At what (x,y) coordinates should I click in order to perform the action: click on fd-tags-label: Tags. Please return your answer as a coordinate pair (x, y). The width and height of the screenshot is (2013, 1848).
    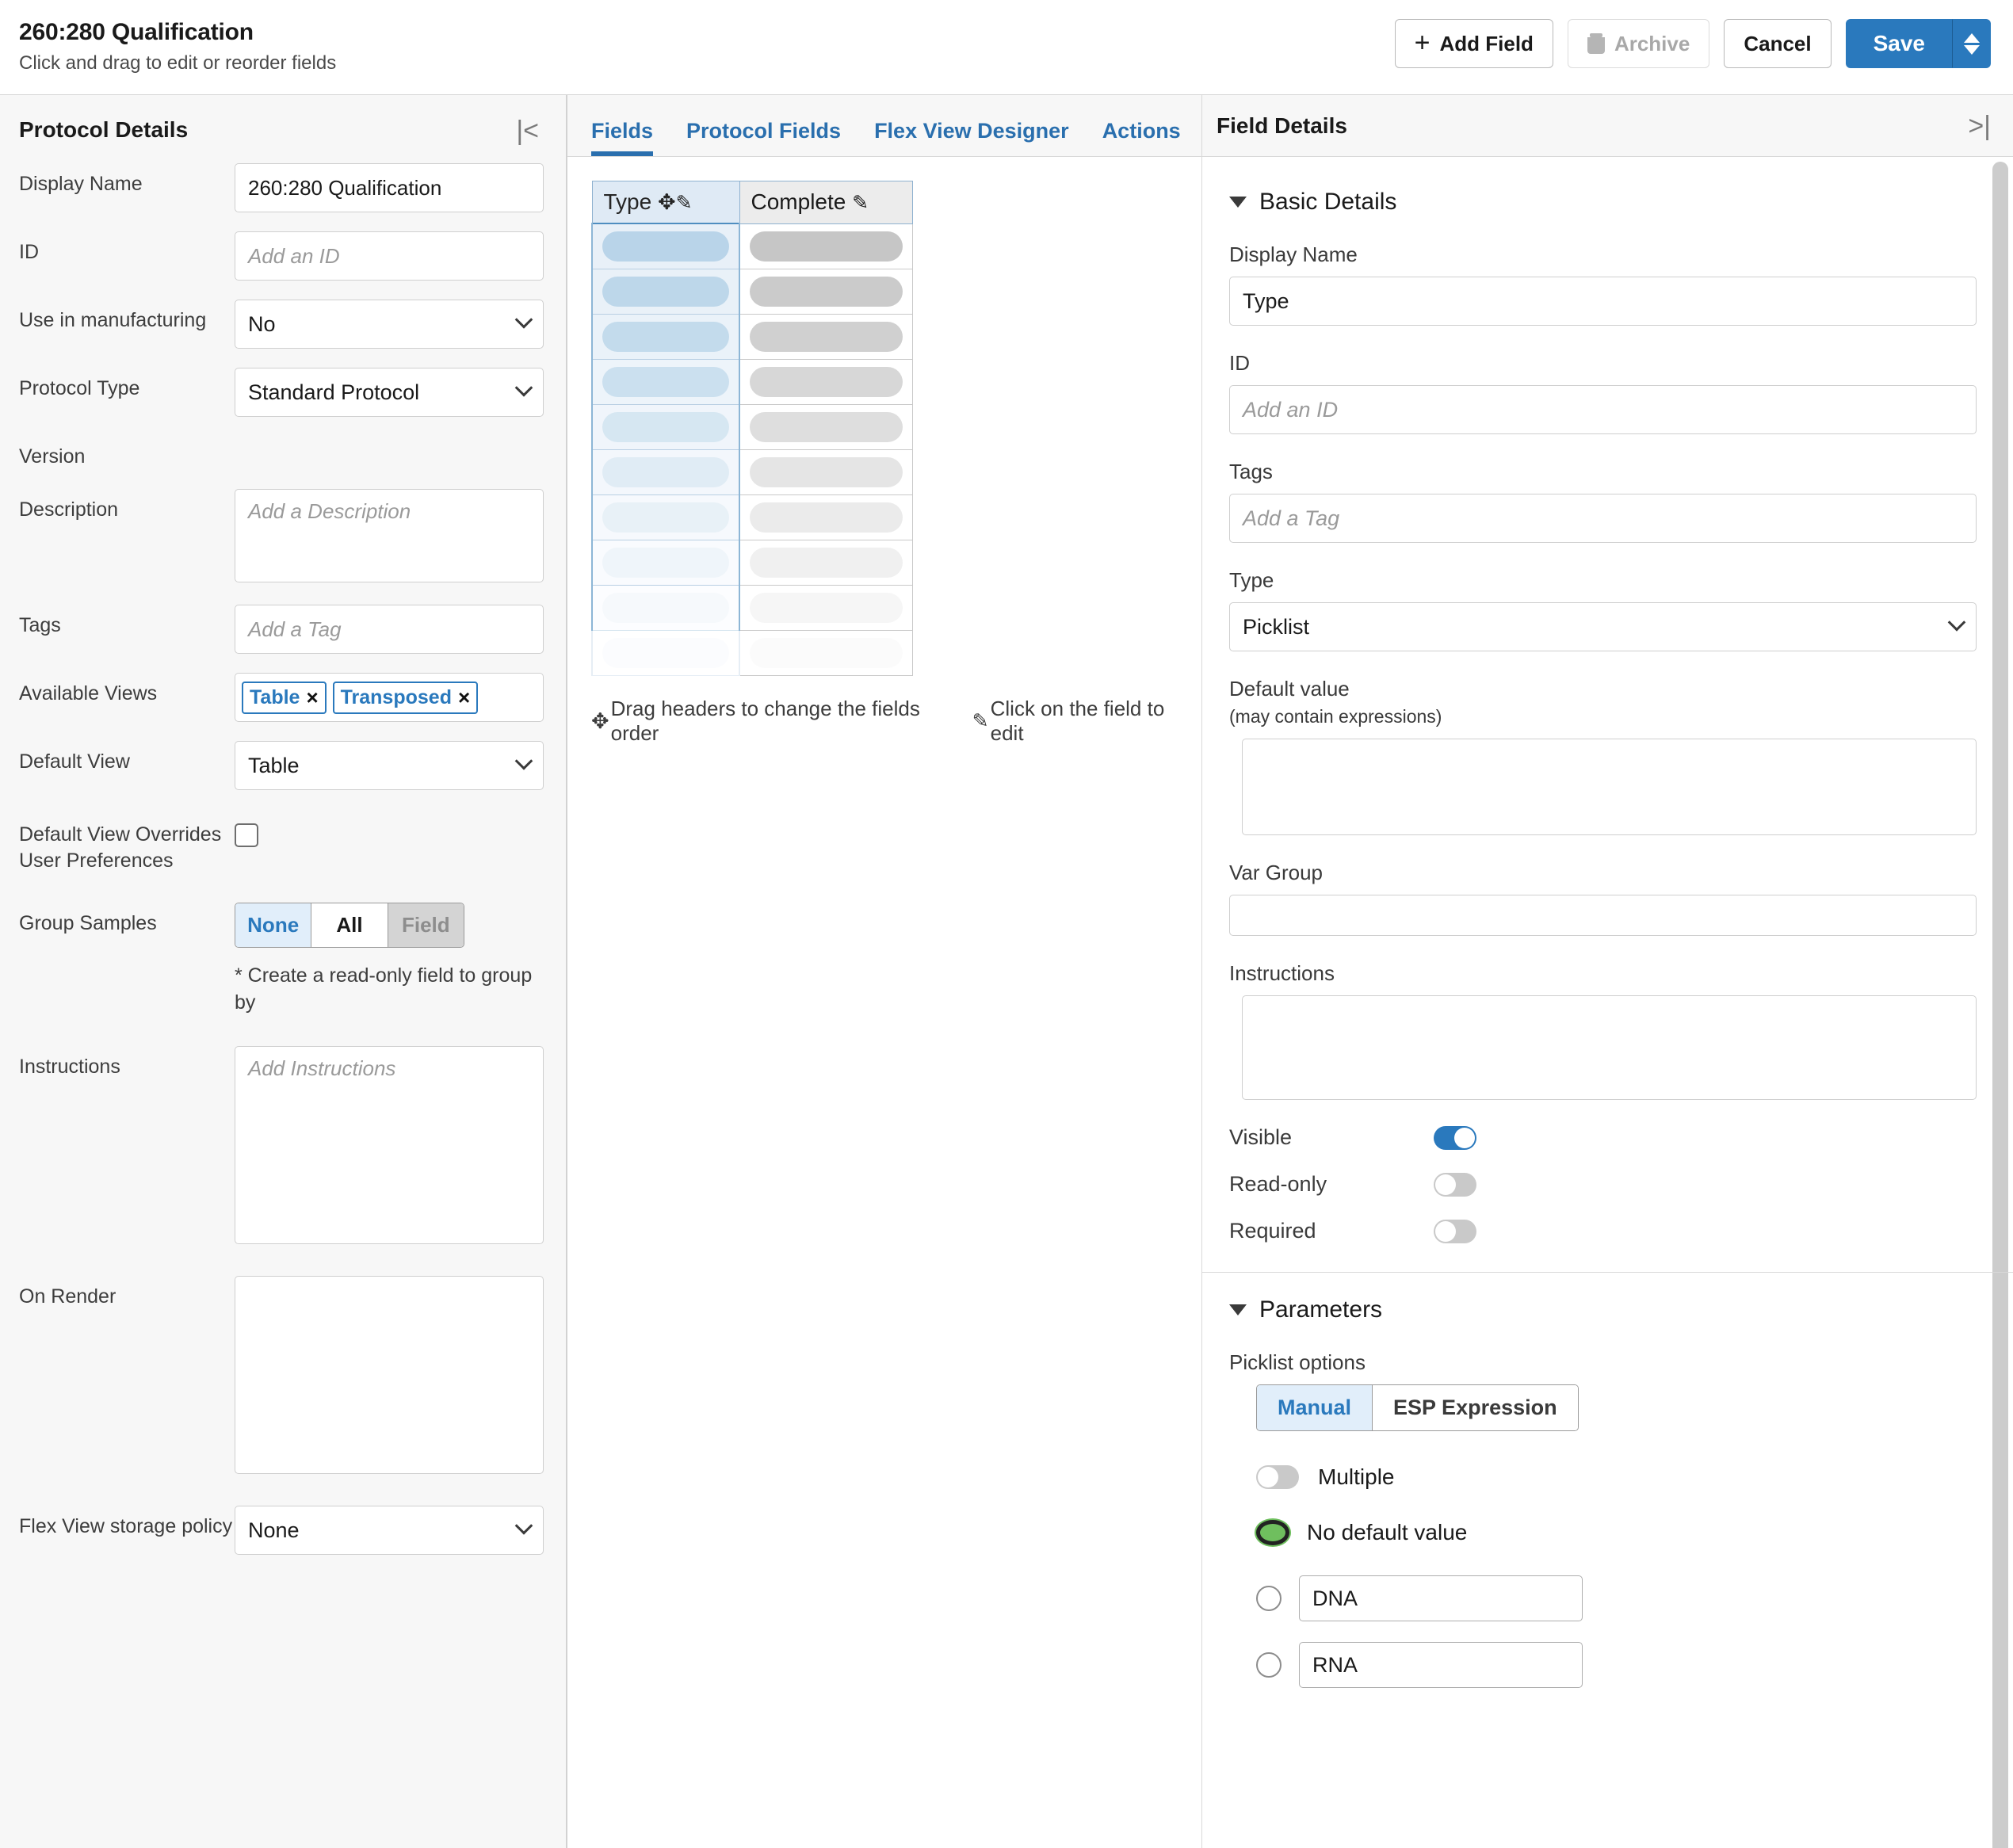
    Looking at the image, I should click on (1251, 471).